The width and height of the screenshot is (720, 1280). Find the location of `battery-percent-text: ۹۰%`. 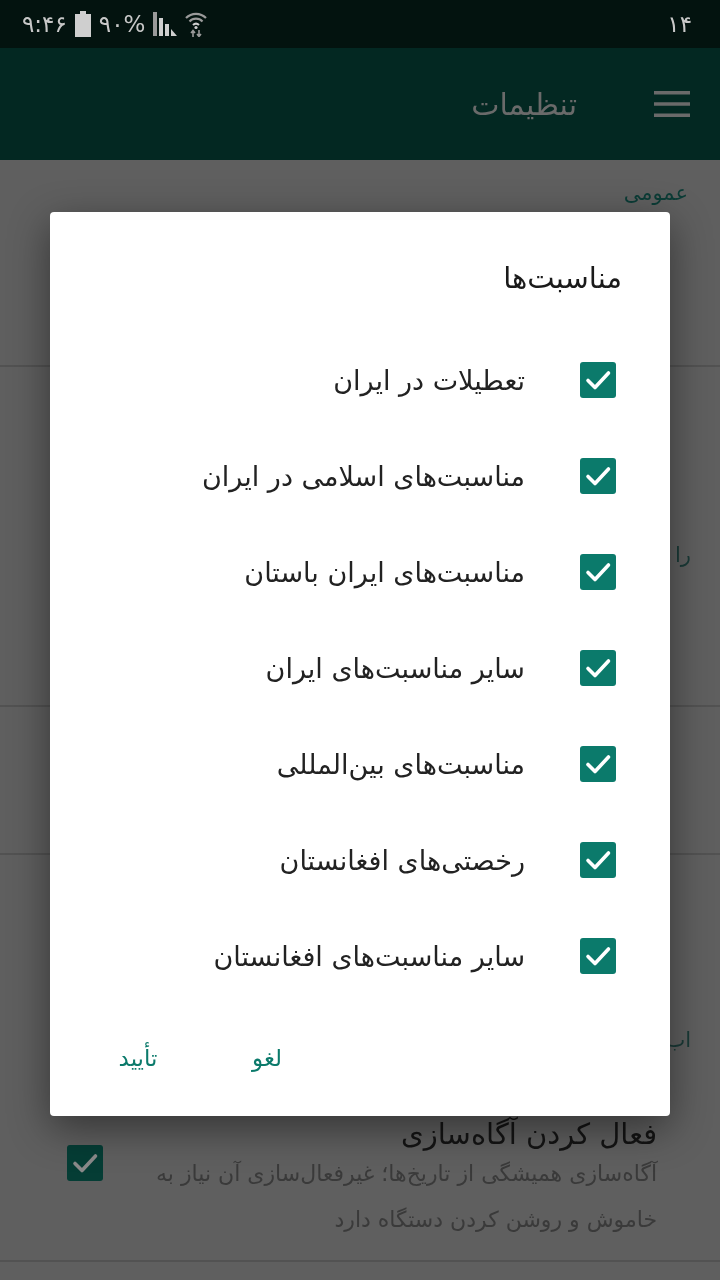

battery-percent-text: ۹۰% is located at coordinates (122, 24).